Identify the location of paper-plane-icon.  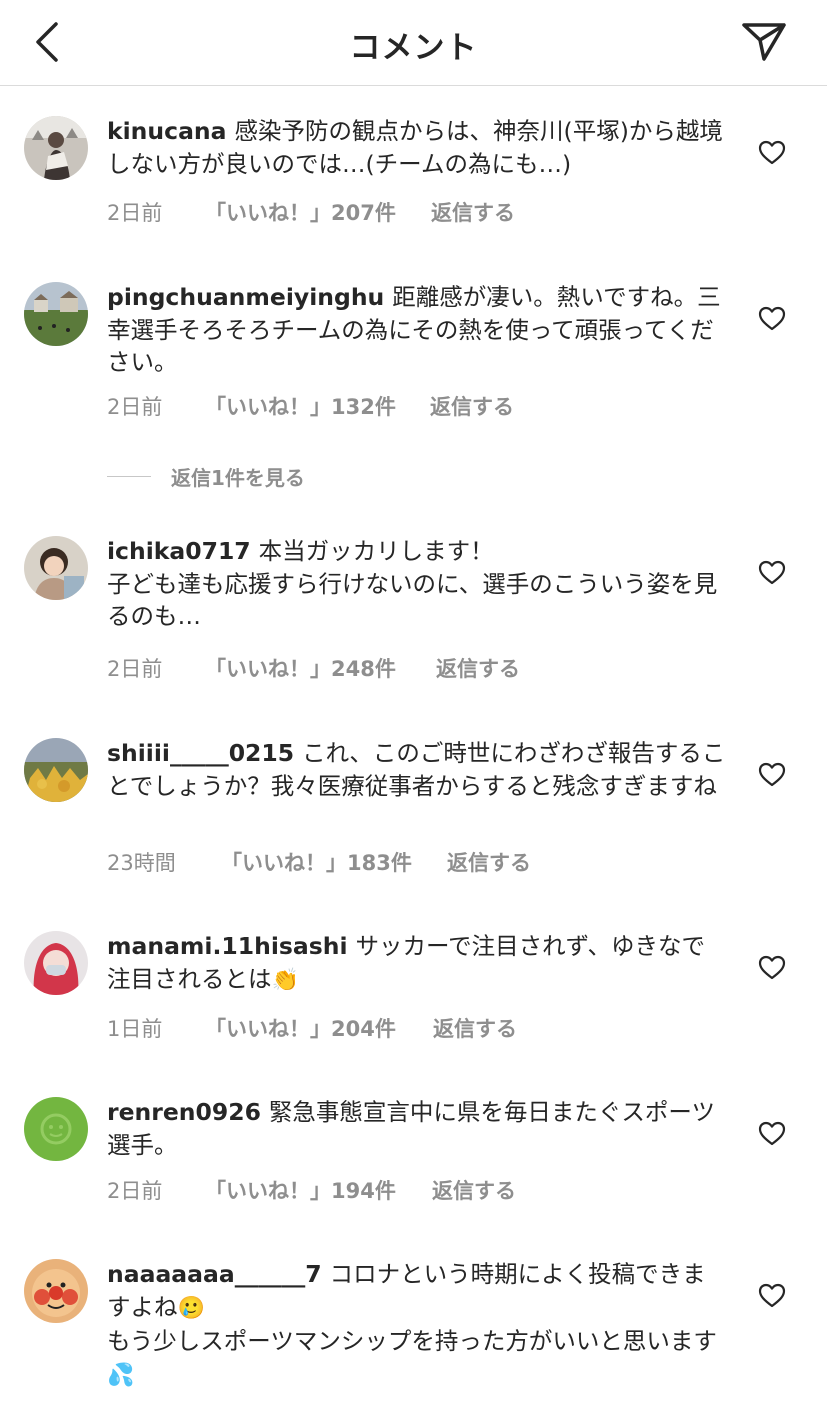
(764, 42).